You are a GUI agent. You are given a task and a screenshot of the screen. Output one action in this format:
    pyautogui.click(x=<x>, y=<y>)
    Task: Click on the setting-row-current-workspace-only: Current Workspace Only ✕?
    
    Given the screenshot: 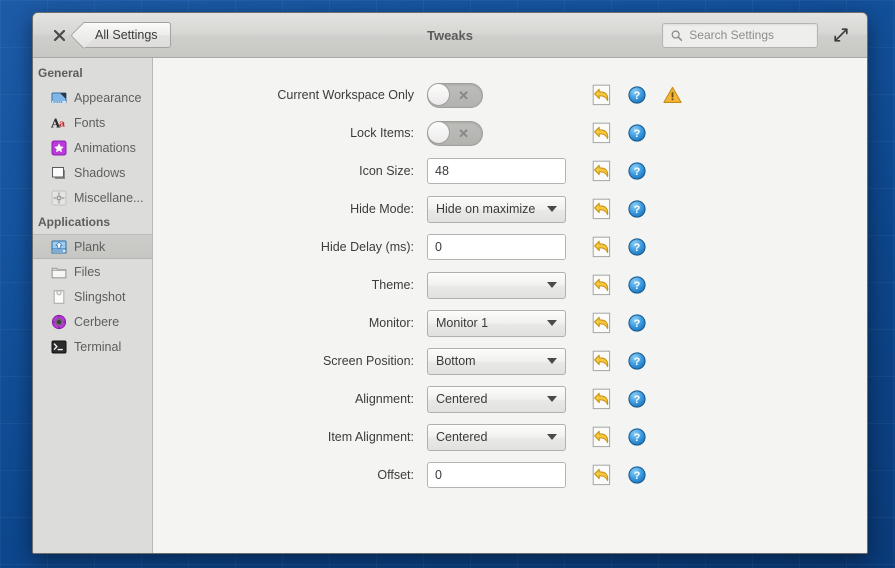 What is the action you would take?
    pyautogui.click(x=510, y=95)
    